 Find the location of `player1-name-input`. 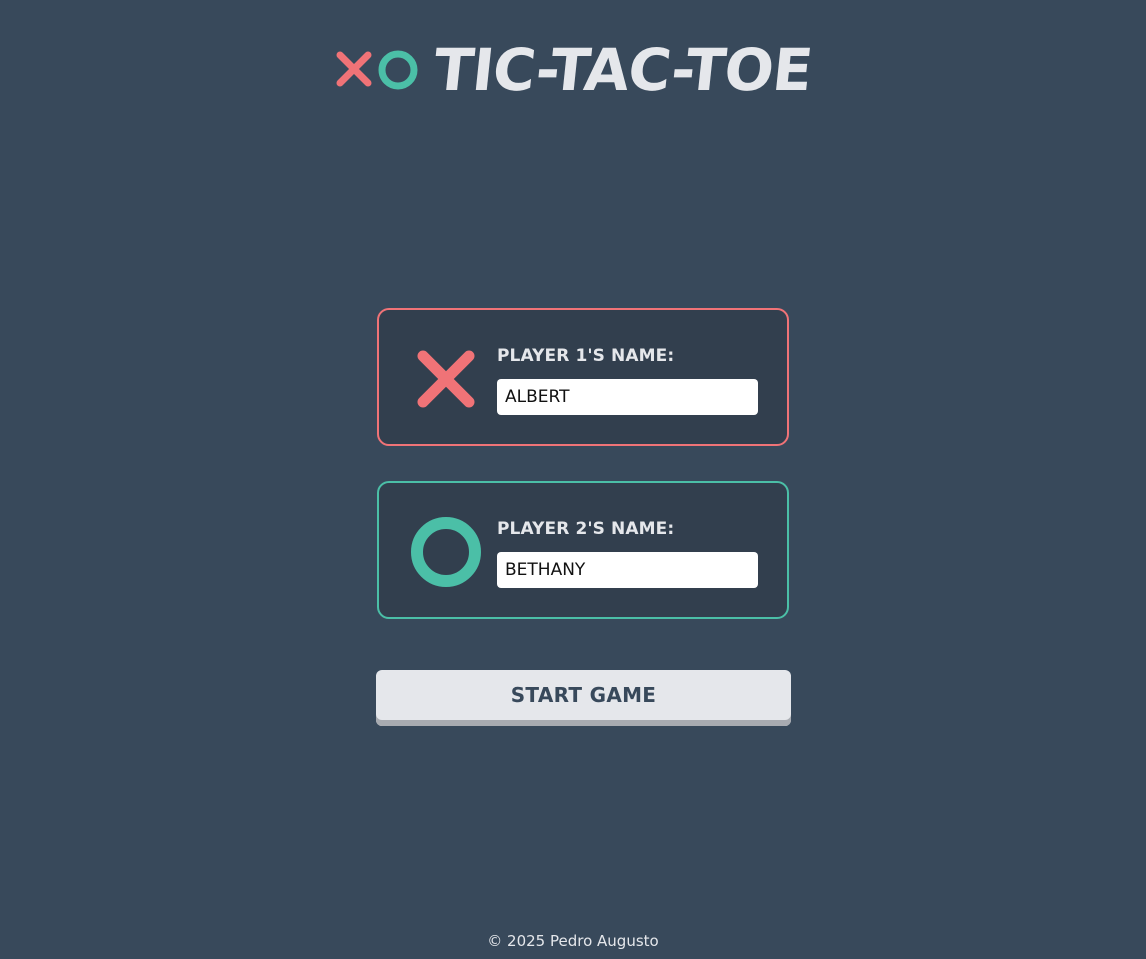

player1-name-input is located at coordinates (627, 397).